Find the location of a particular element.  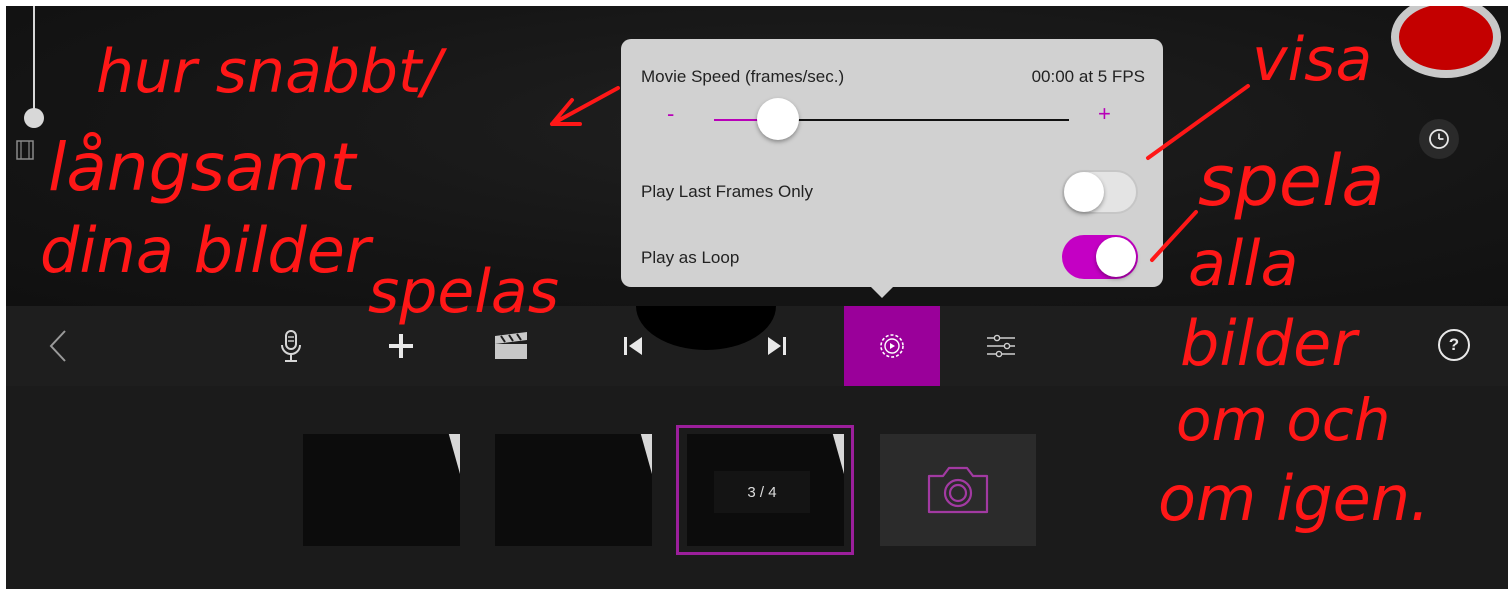

popover-arrow is located at coordinates (882, 292).